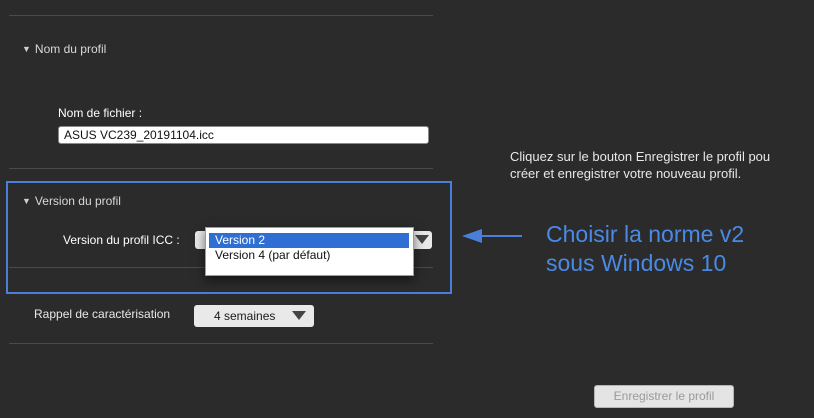 The width and height of the screenshot is (814, 418). I want to click on top-divider, so click(221, 15).